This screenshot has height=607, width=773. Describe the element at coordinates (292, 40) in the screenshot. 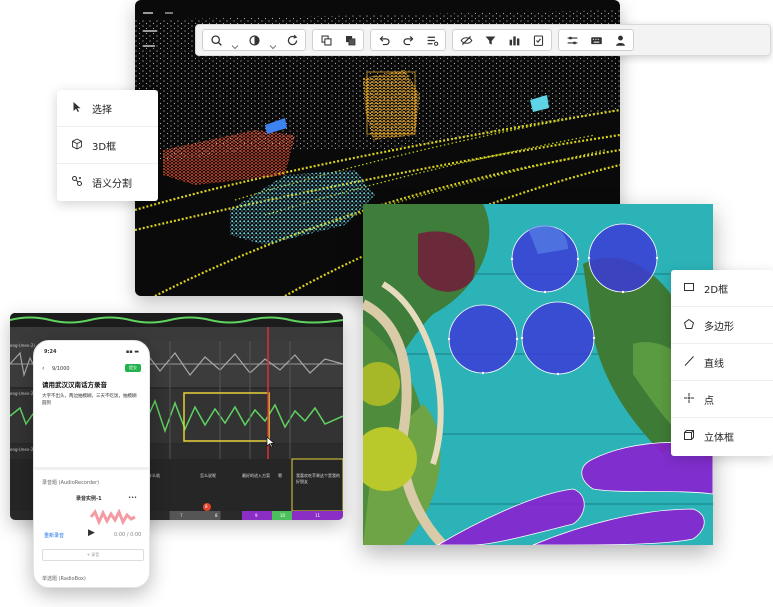

I see `refresh-icon` at that location.